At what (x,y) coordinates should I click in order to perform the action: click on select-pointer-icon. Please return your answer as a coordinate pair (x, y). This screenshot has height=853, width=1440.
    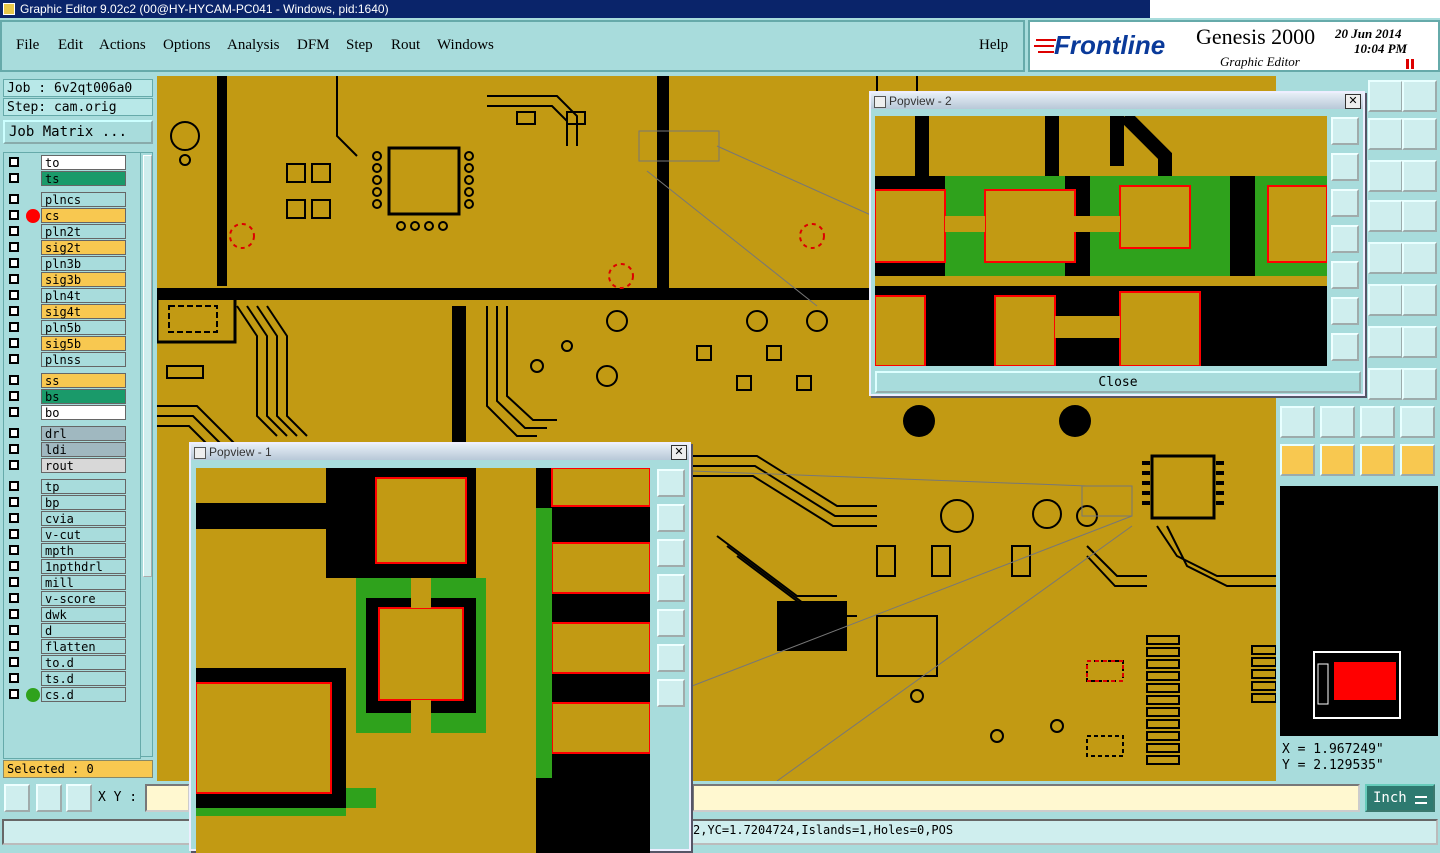
    Looking at the image, I should click on (1297, 460).